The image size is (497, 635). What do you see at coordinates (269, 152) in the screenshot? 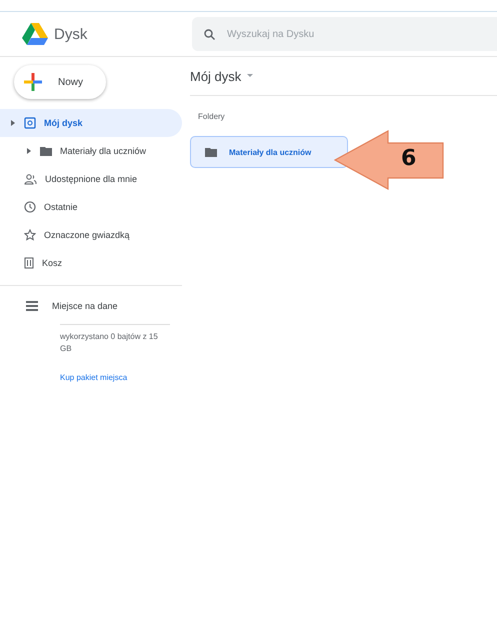
I see `folder-card: Materiały dla uczniów` at bounding box center [269, 152].